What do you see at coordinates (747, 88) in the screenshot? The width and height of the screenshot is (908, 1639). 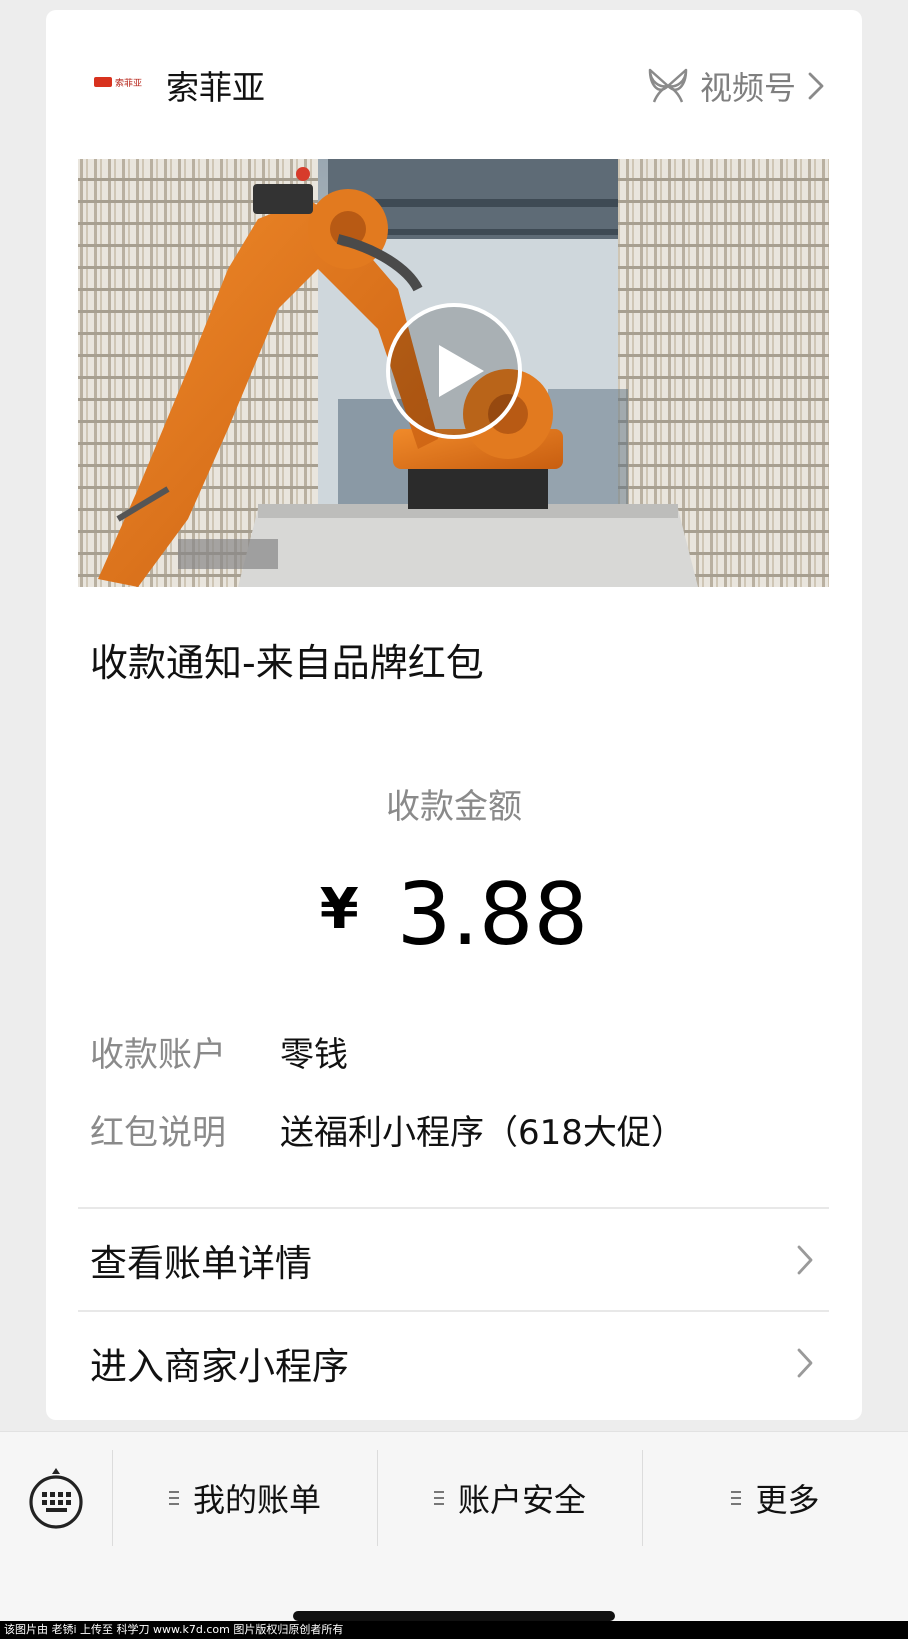 I see `channels-label: 视频号` at bounding box center [747, 88].